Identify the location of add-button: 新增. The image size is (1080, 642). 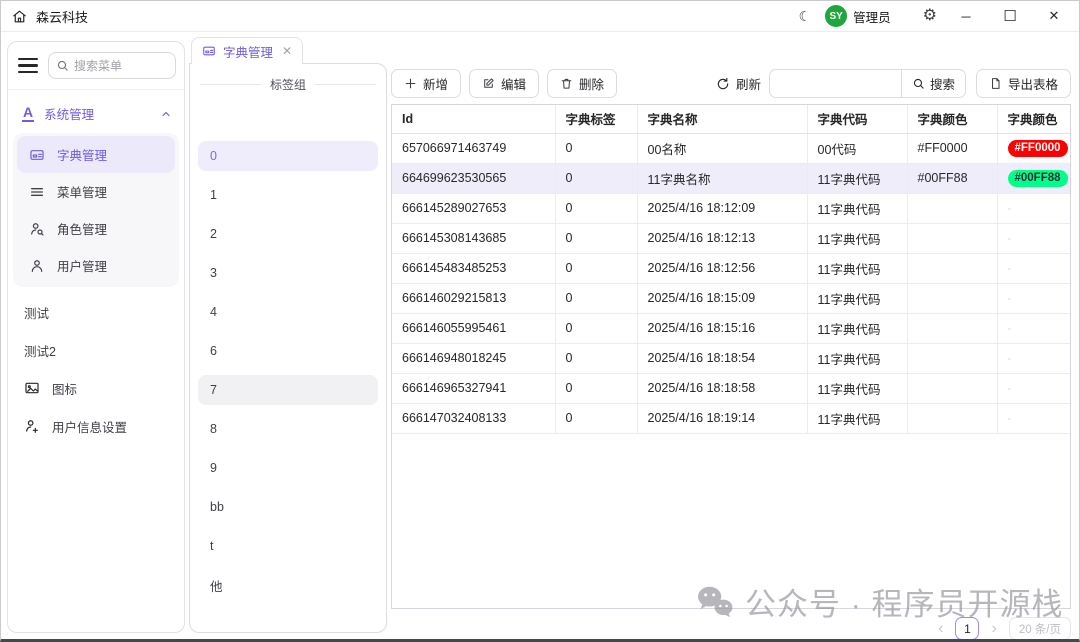
(426, 83).